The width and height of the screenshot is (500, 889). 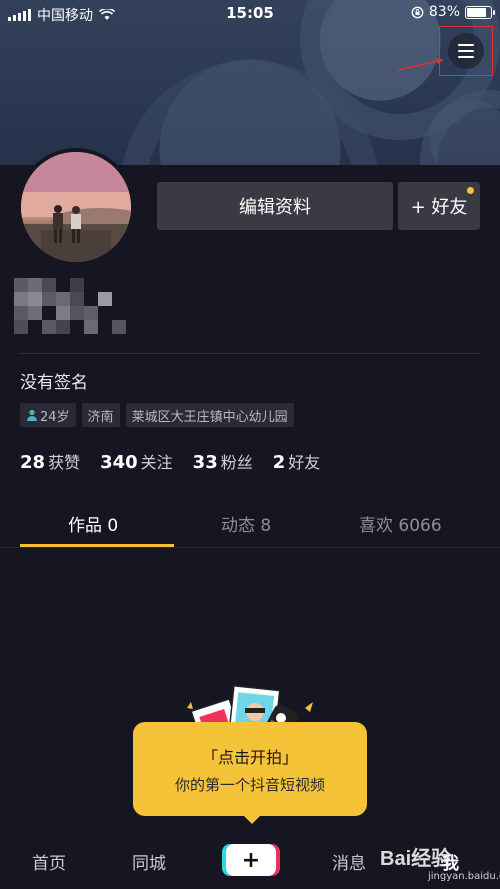 What do you see at coordinates (470, 190) in the screenshot?
I see `notification-dot` at bounding box center [470, 190].